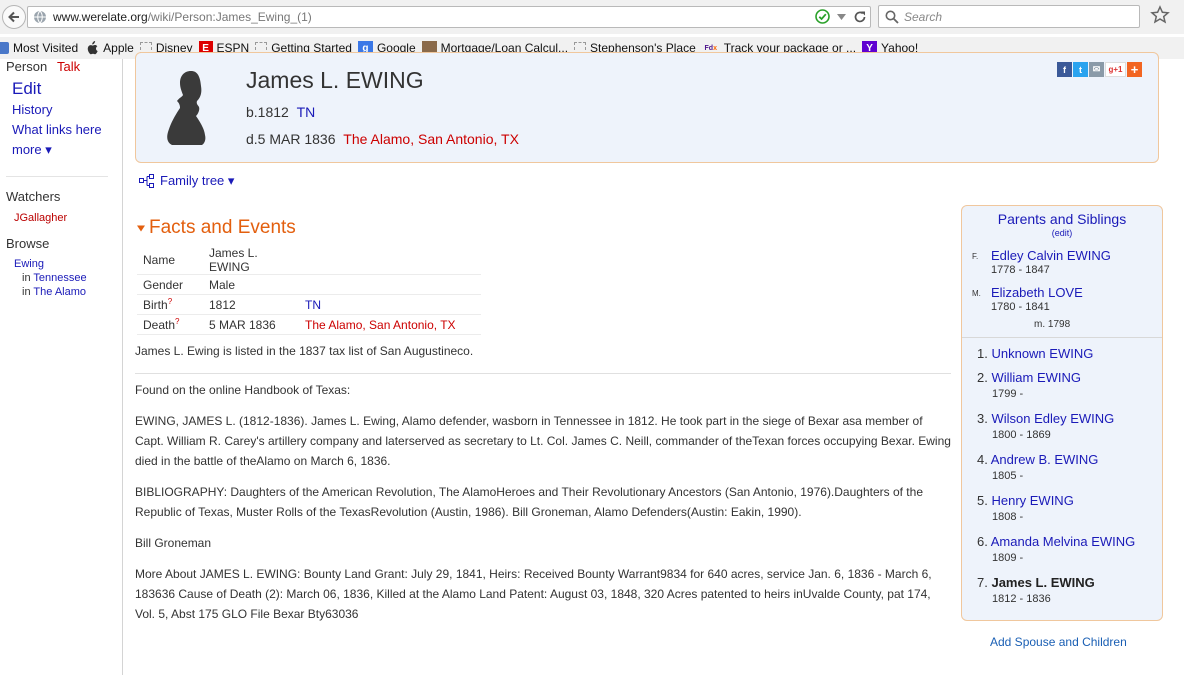 This screenshot has height=675, width=1184. I want to click on sibling-item: 1. Unknown EWING, so click(1035, 353).